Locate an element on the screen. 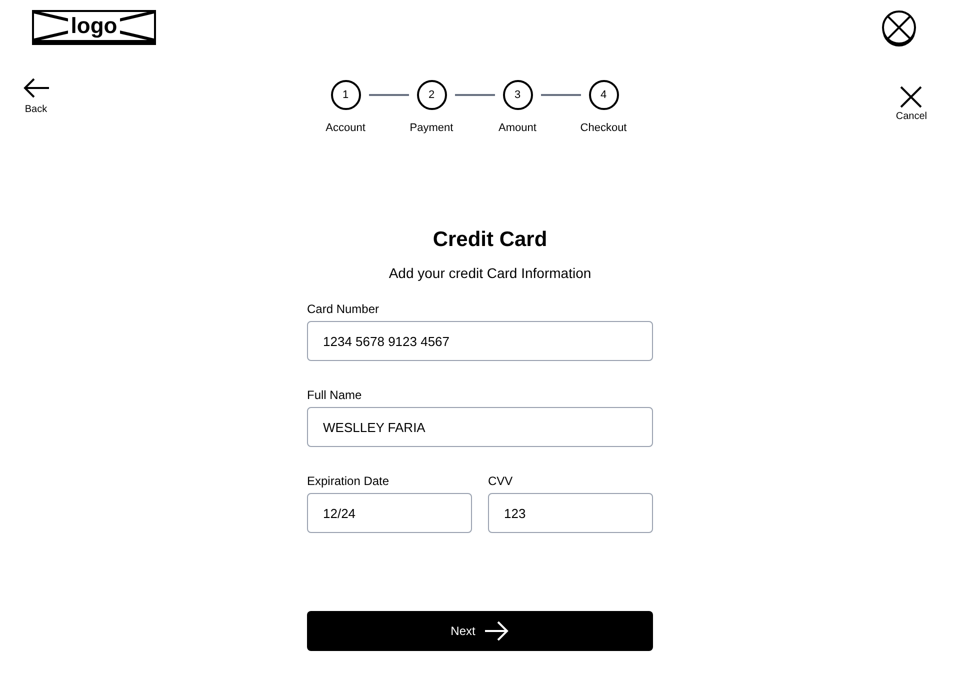 This screenshot has width=960, height=693. field-label: Full Name is located at coordinates (335, 395).